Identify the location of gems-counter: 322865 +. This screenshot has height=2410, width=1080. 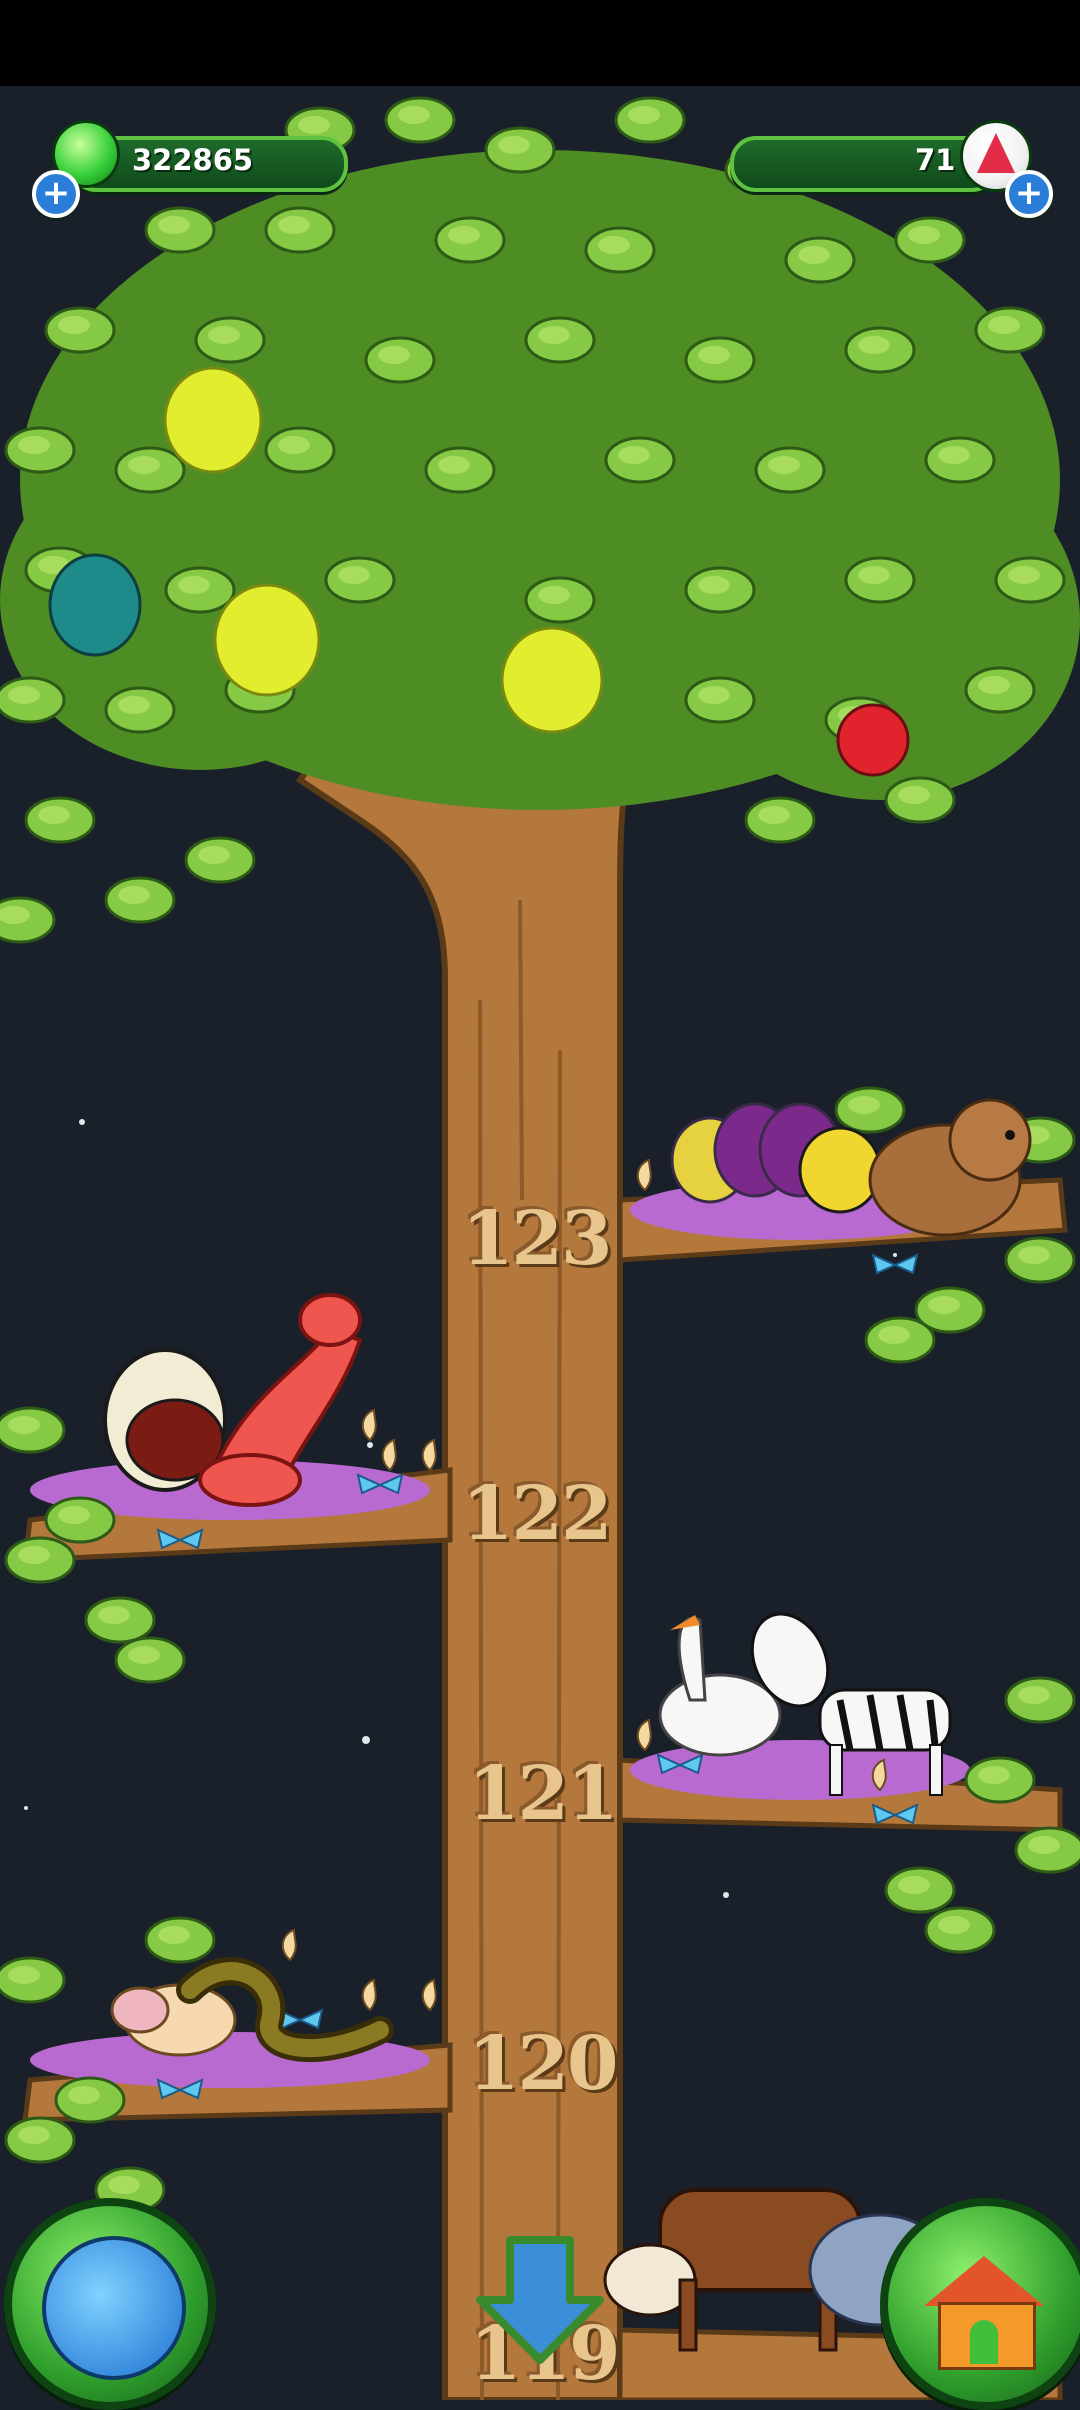
(190, 169).